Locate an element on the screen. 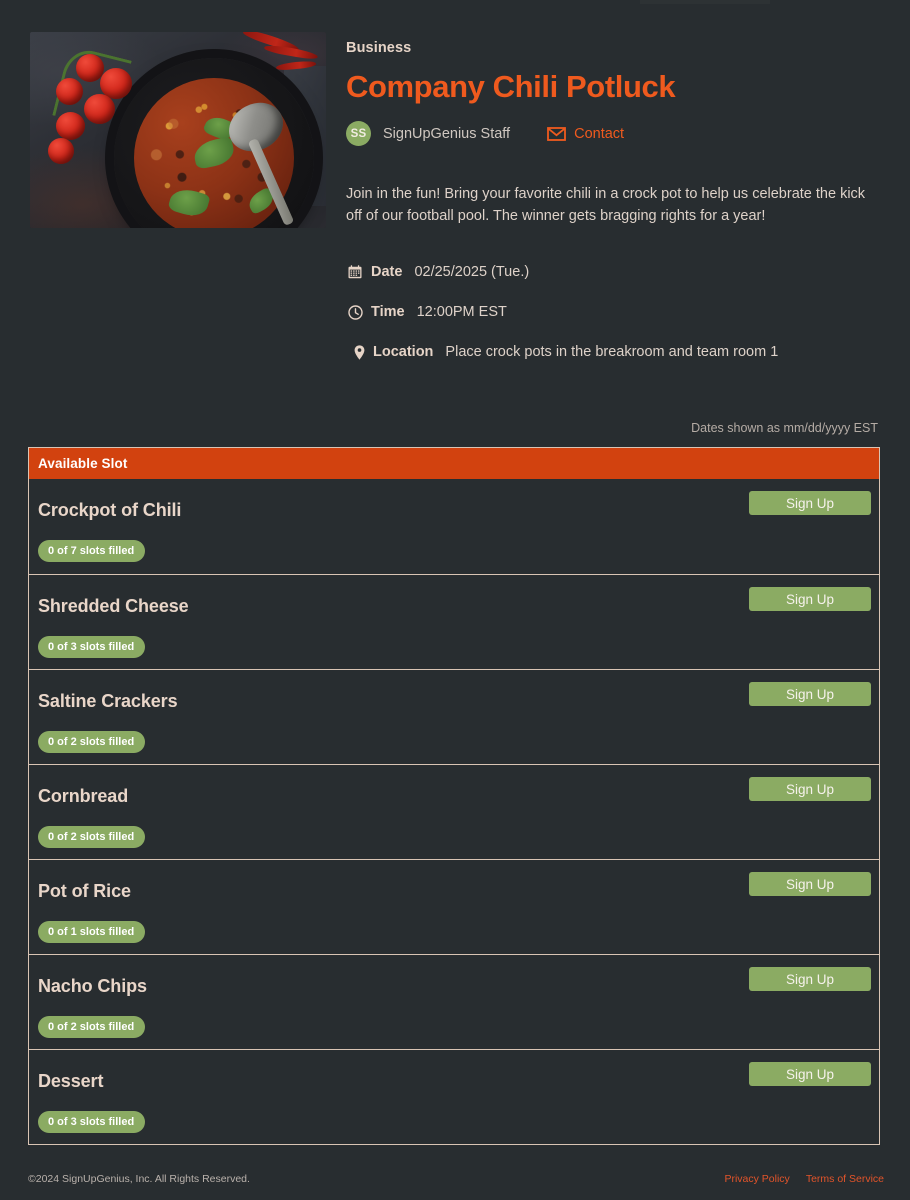 The width and height of the screenshot is (910, 1200). slot-title: Pot of Rice is located at coordinates (84, 891).